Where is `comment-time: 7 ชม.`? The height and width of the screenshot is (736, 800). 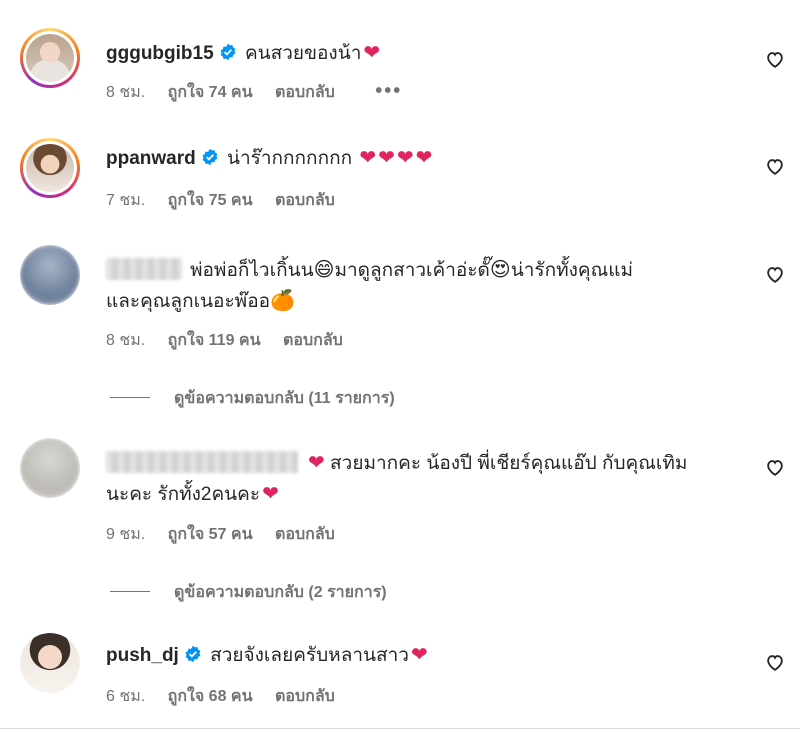
comment-time: 7 ชม. is located at coordinates (126, 200).